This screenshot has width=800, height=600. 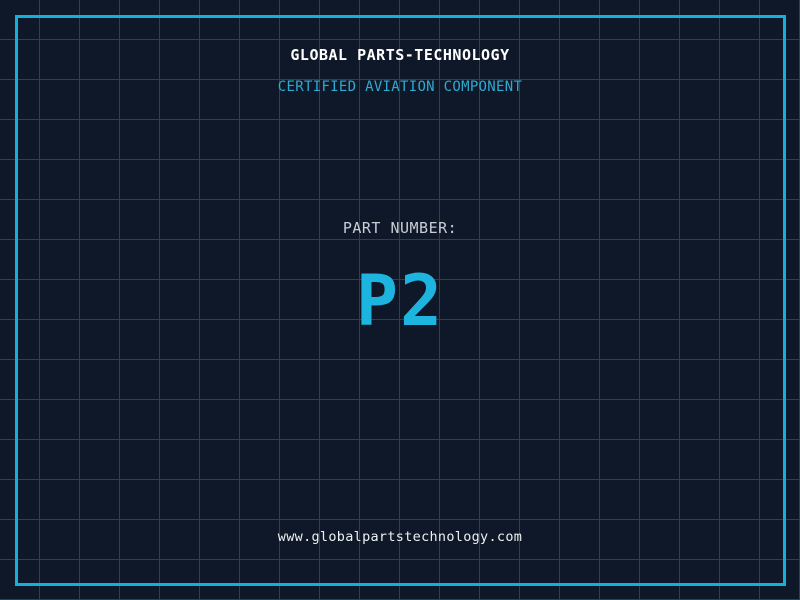 I want to click on company-name: GLOBAL PARTS-TECHNOLOGY, so click(x=400, y=55).